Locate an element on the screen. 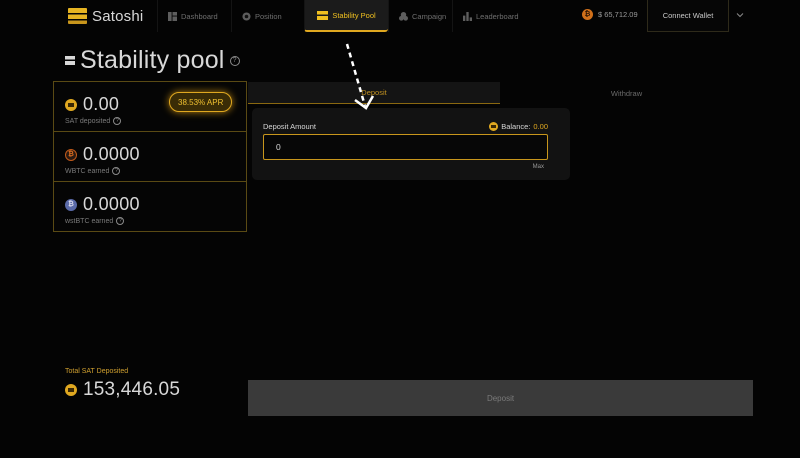 The height and width of the screenshot is (458, 800). apr-badge: 38.53% APR is located at coordinates (201, 102).